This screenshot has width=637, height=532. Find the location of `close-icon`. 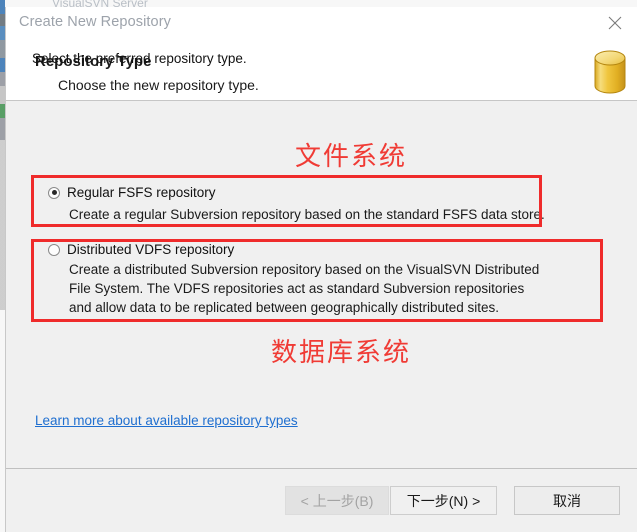

close-icon is located at coordinates (615, 23).